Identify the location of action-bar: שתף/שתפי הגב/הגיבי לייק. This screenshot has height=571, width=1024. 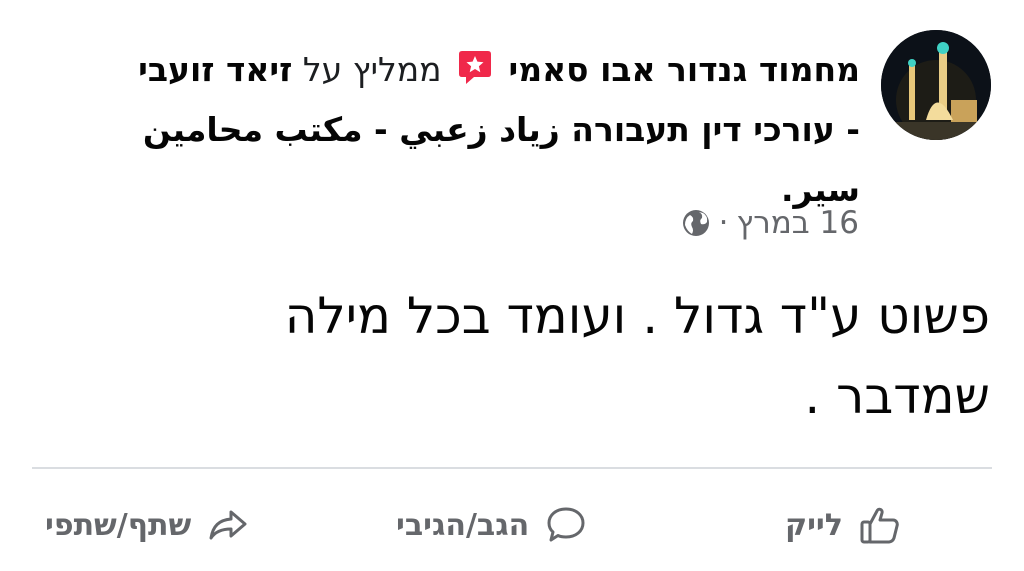
(512, 525).